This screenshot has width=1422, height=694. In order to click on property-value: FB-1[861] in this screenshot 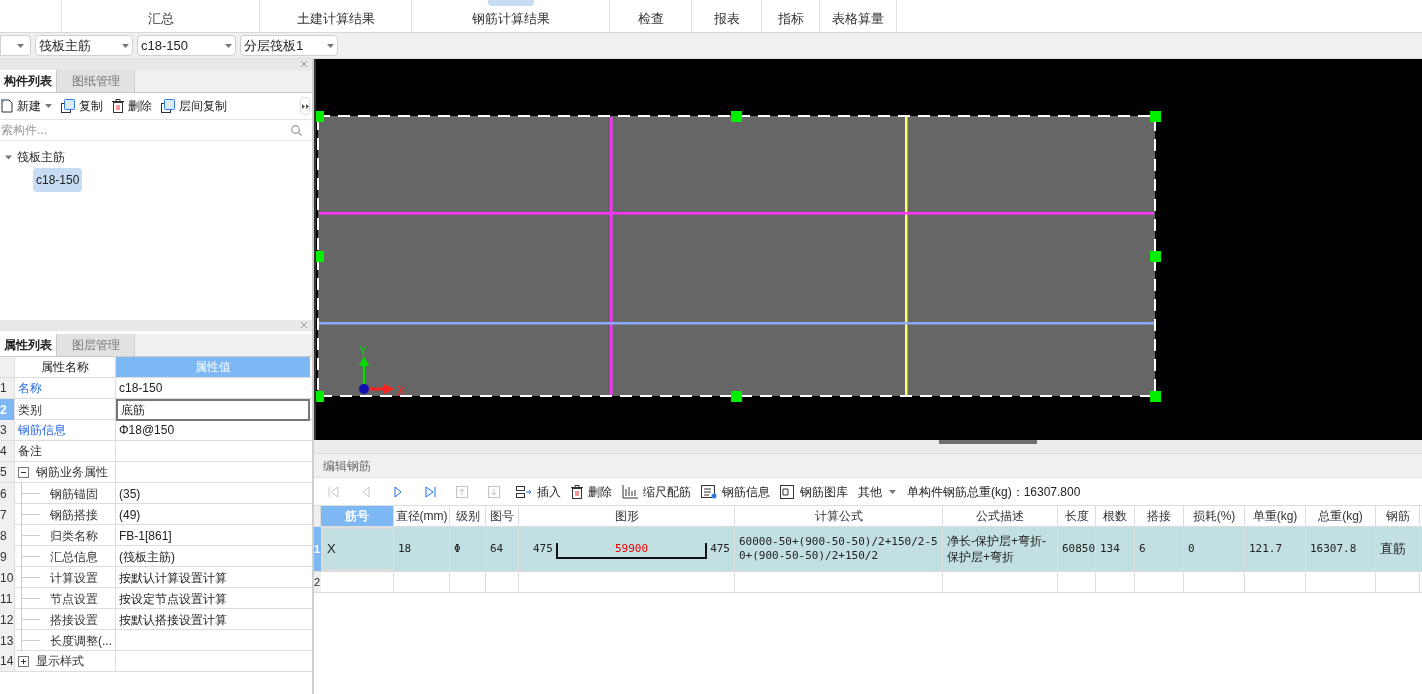, I will do `click(145, 536)`.